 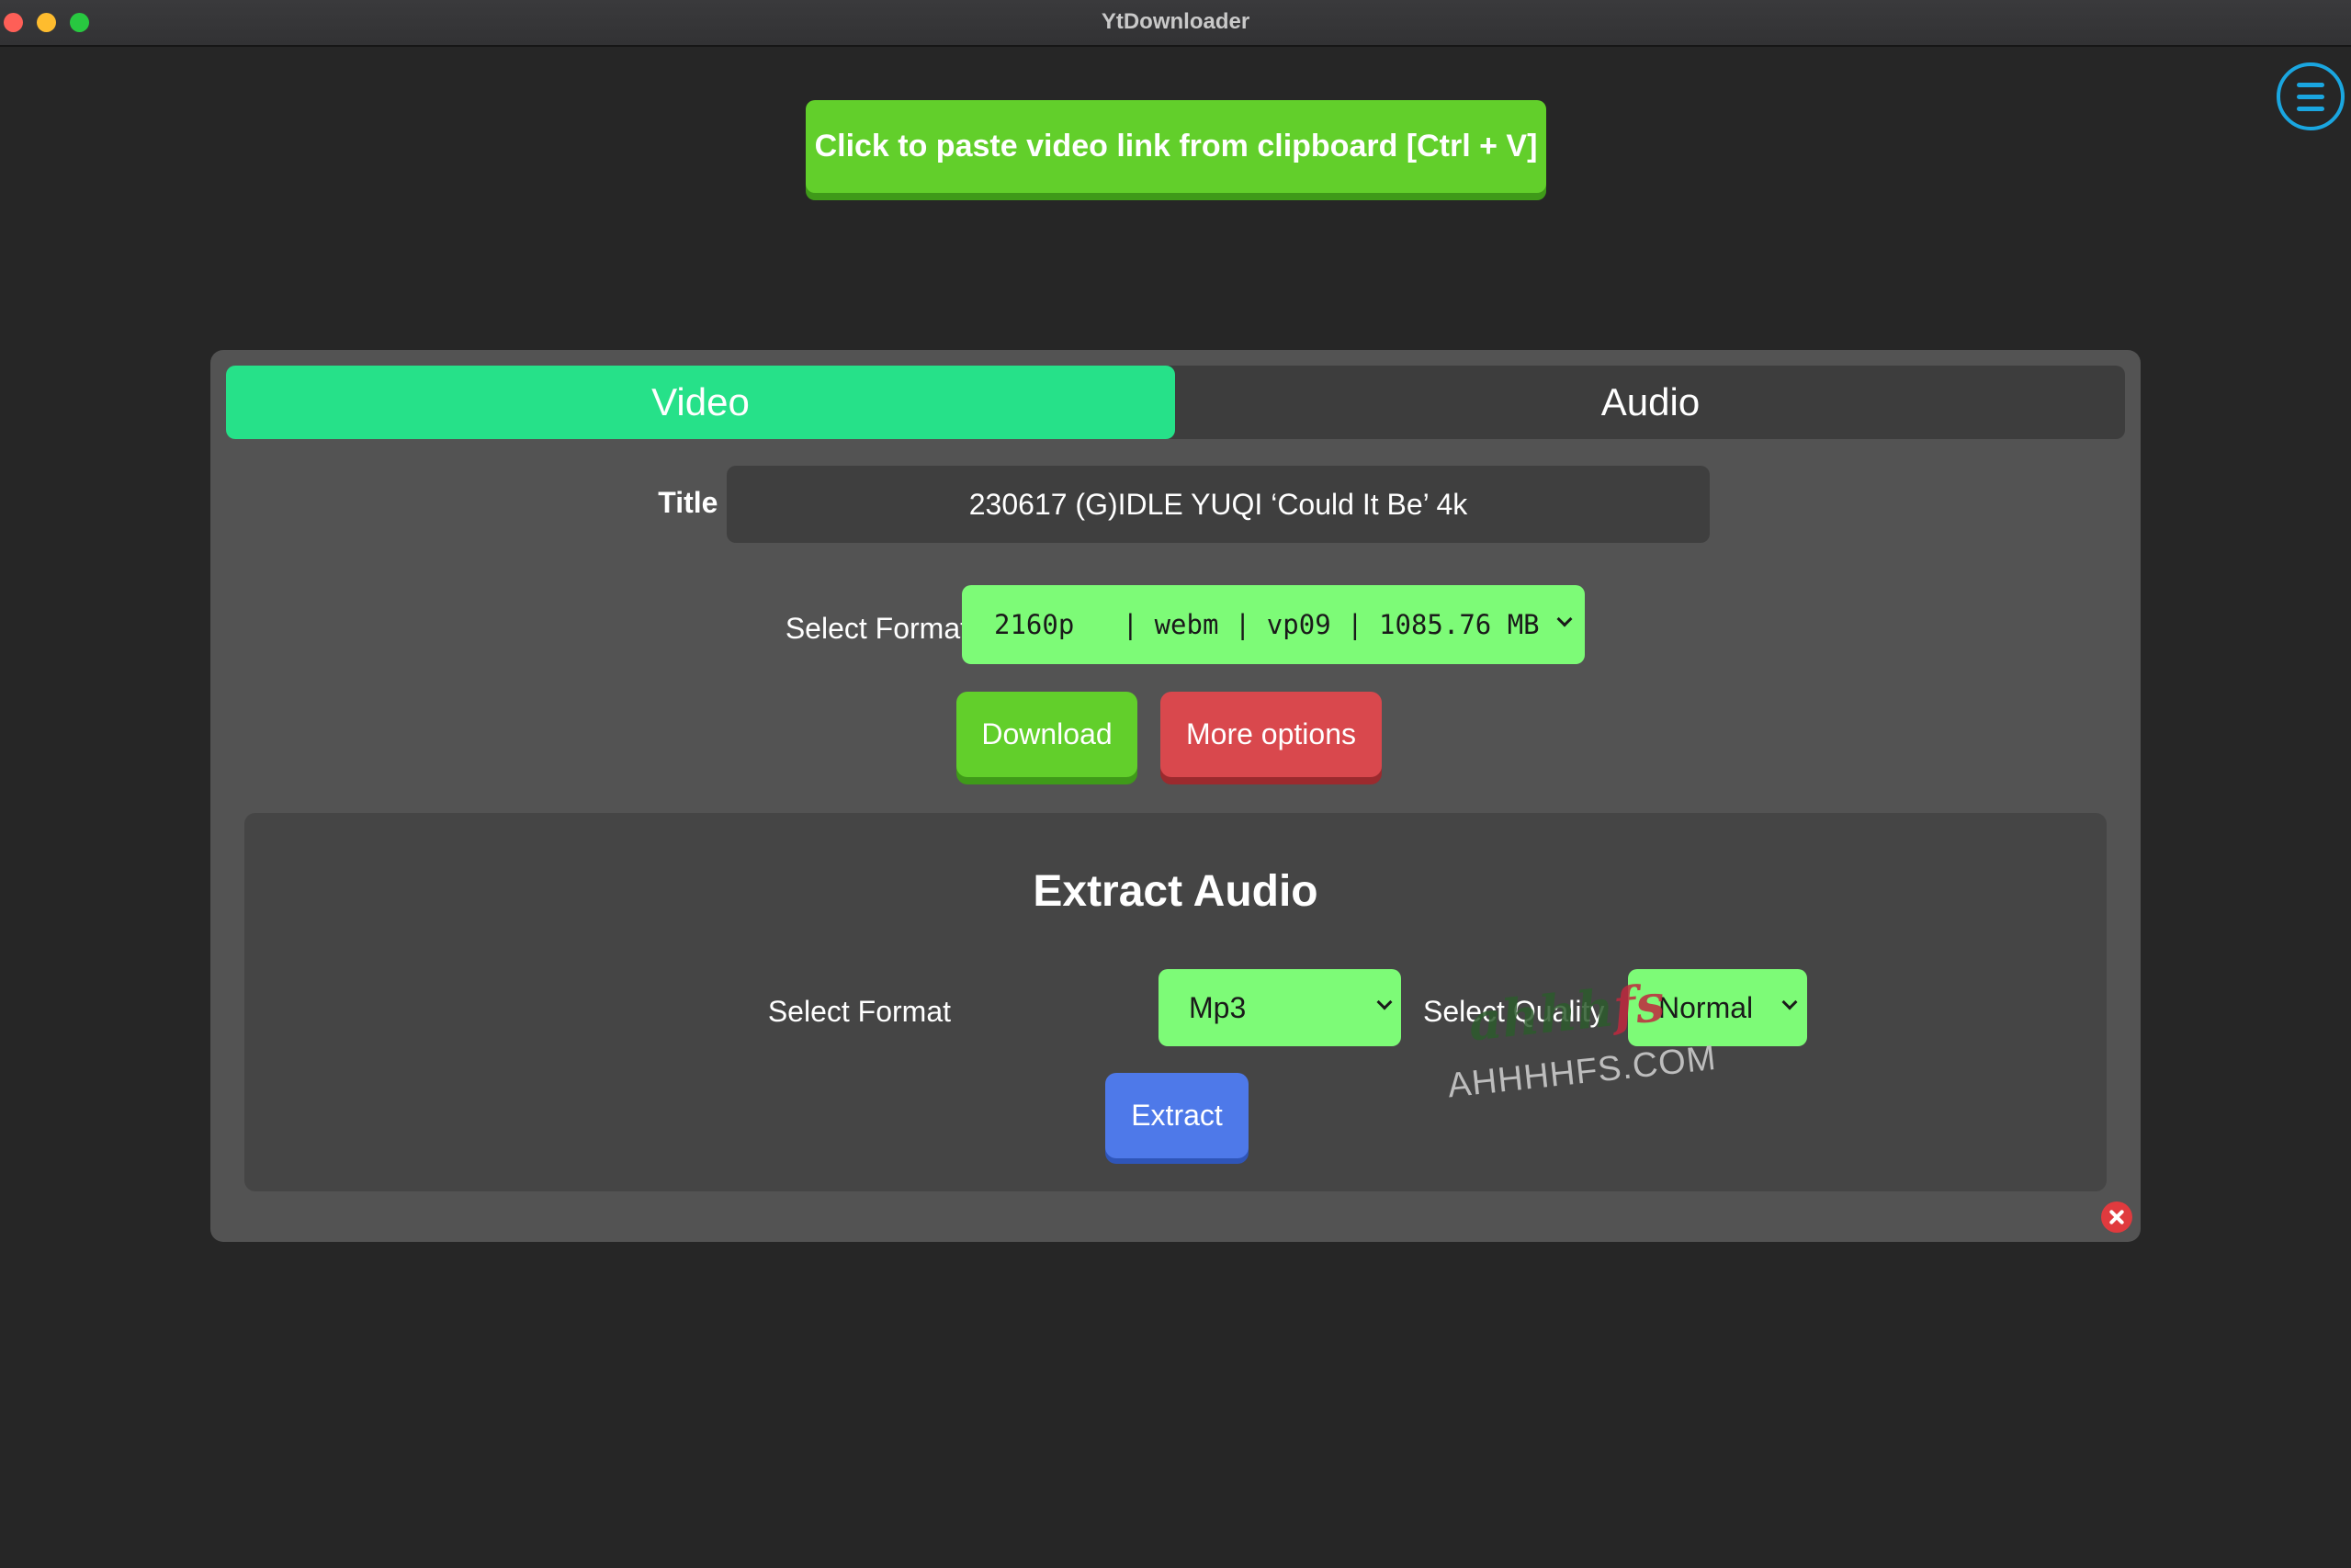 I want to click on close-icon, so click(x=2116, y=1217).